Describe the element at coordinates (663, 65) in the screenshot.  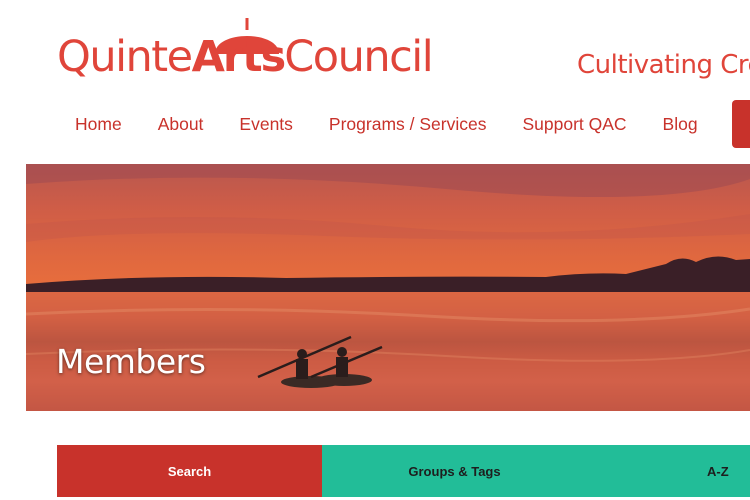
I see `tagline: Cultivating Cre` at that location.